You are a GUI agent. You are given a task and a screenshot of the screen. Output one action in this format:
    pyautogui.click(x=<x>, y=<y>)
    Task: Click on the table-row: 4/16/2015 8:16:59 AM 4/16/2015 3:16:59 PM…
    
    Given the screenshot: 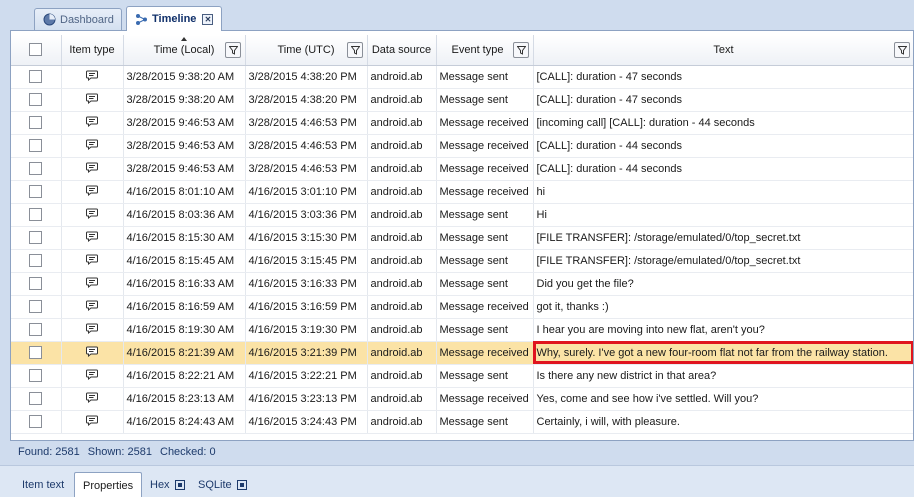 What is the action you would take?
    pyautogui.click(x=462, y=307)
    